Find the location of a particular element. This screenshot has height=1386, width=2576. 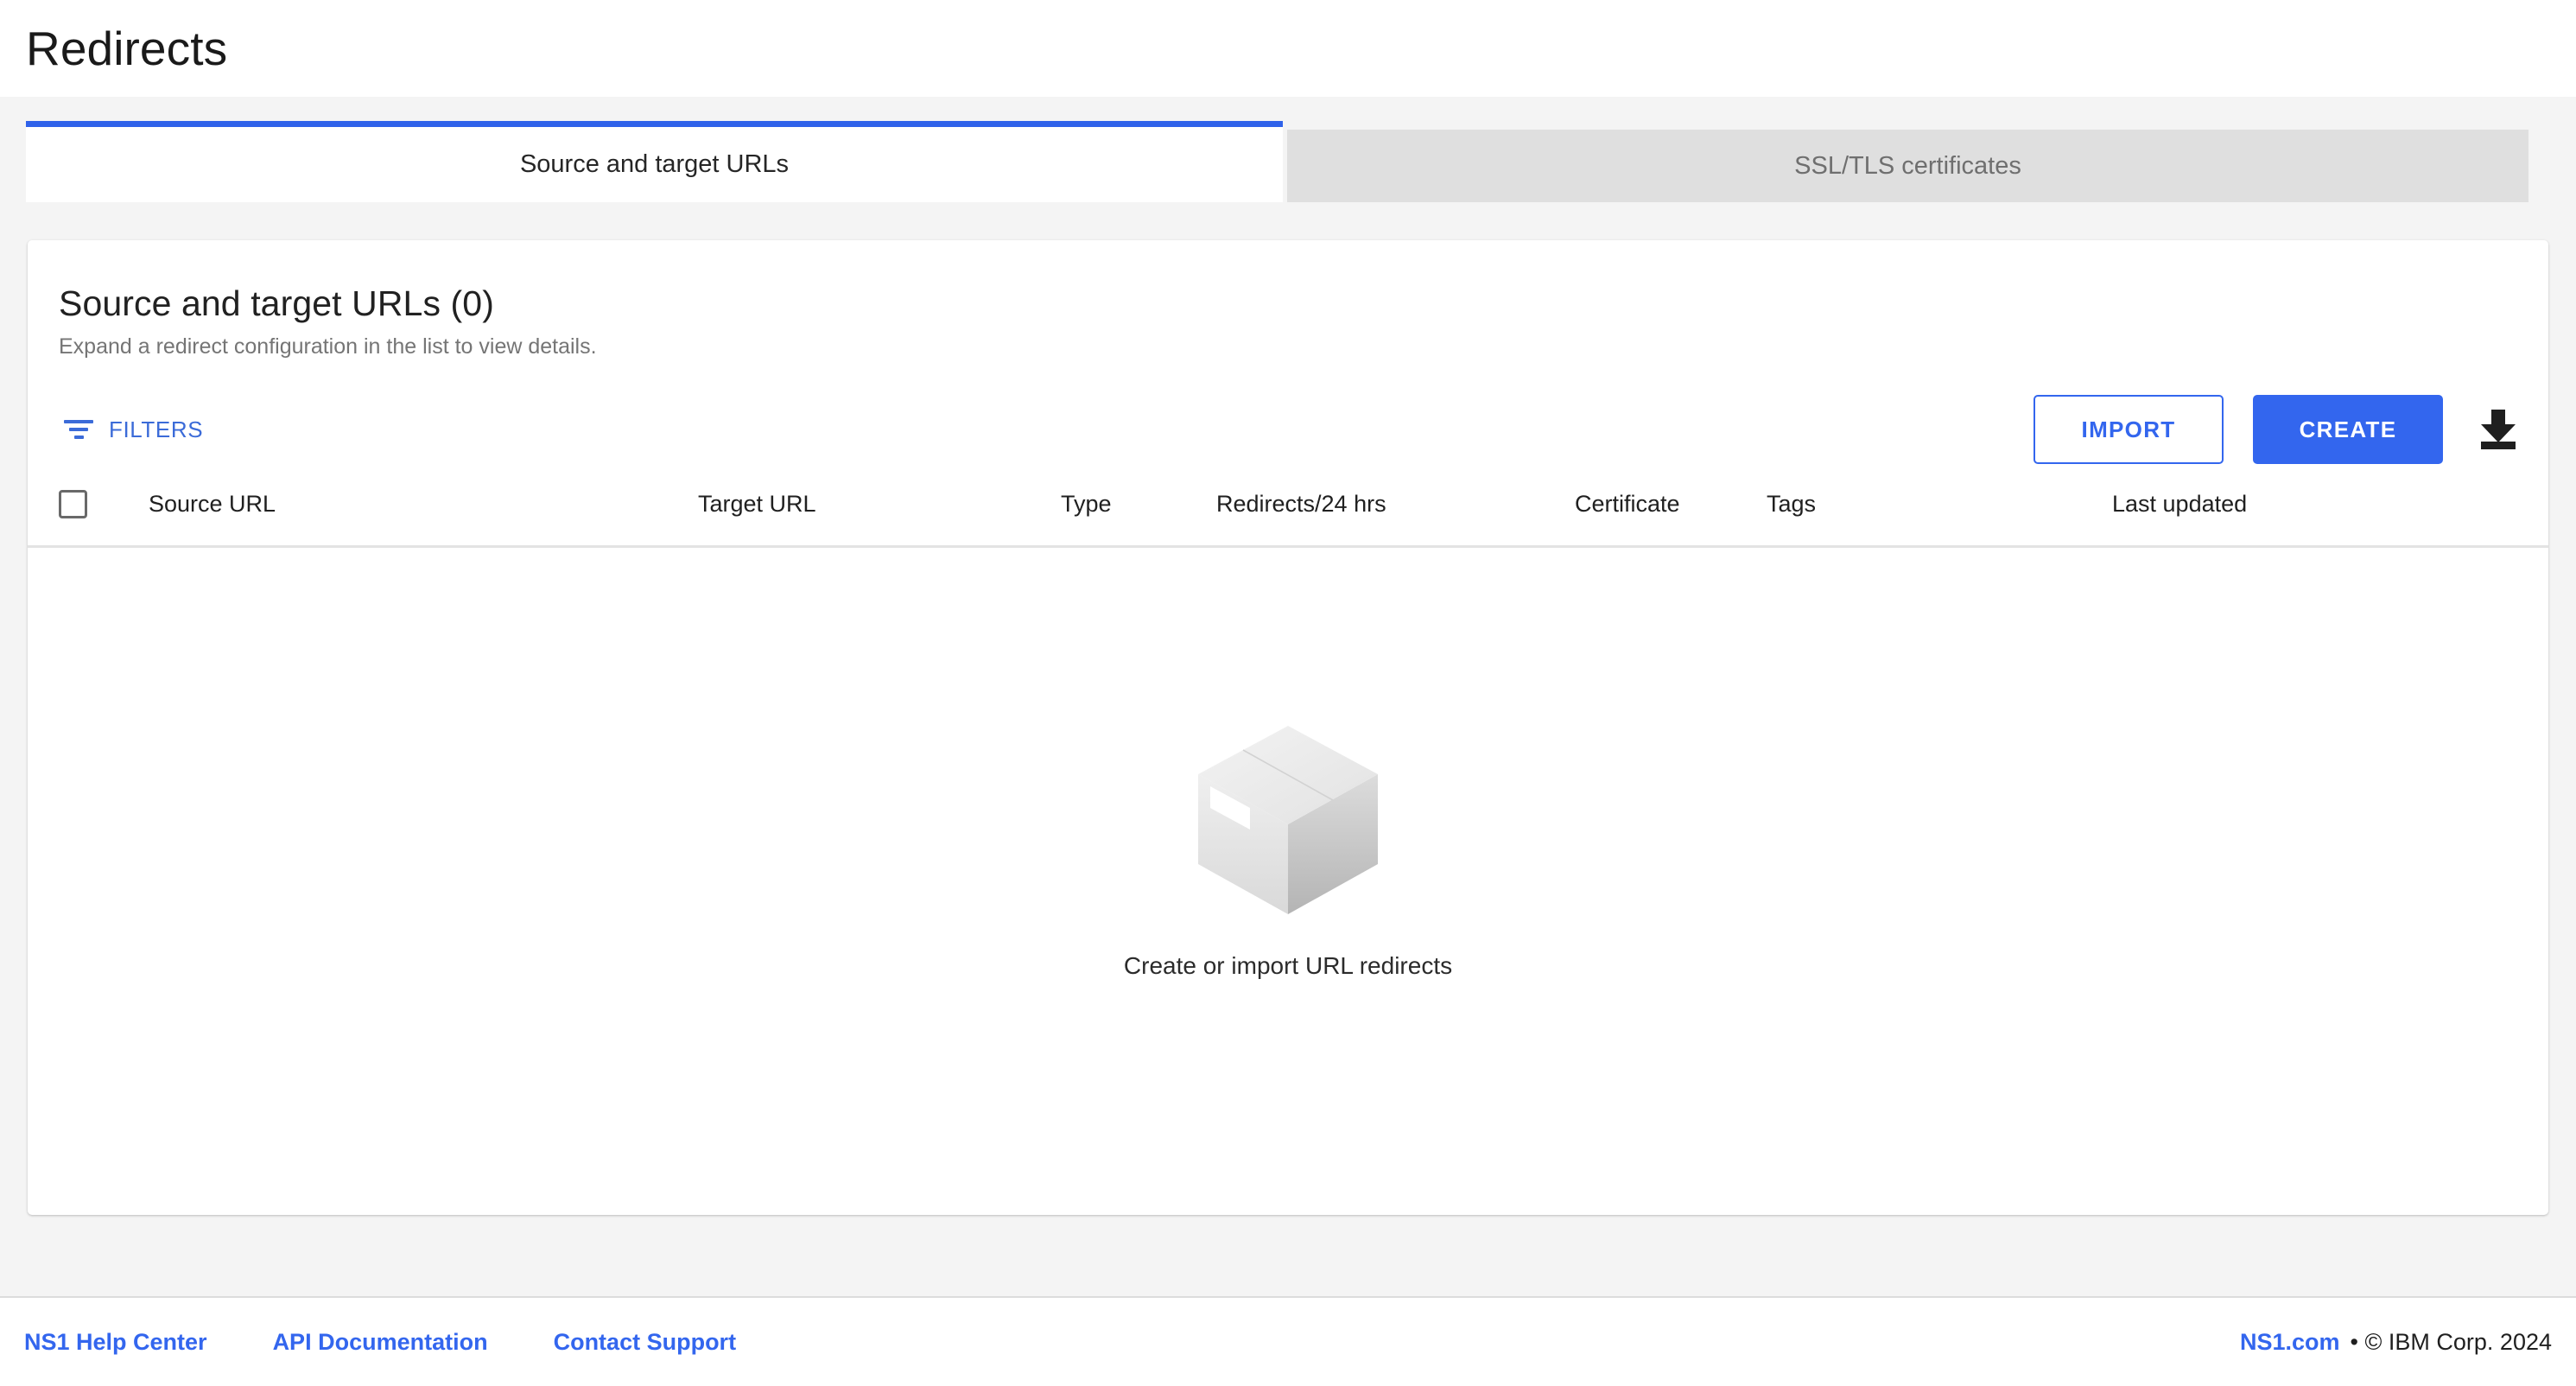

filter-icon is located at coordinates (78, 429).